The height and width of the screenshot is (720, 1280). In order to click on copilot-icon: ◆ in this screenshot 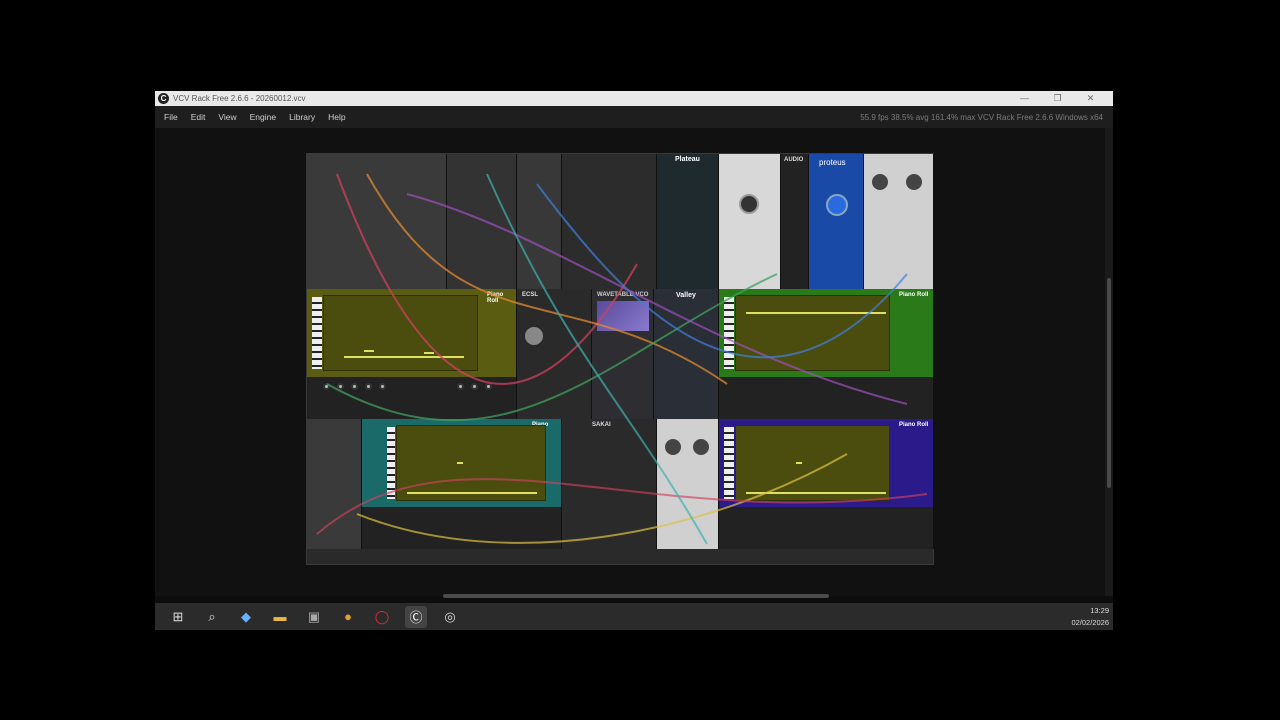, I will do `click(246, 617)`.